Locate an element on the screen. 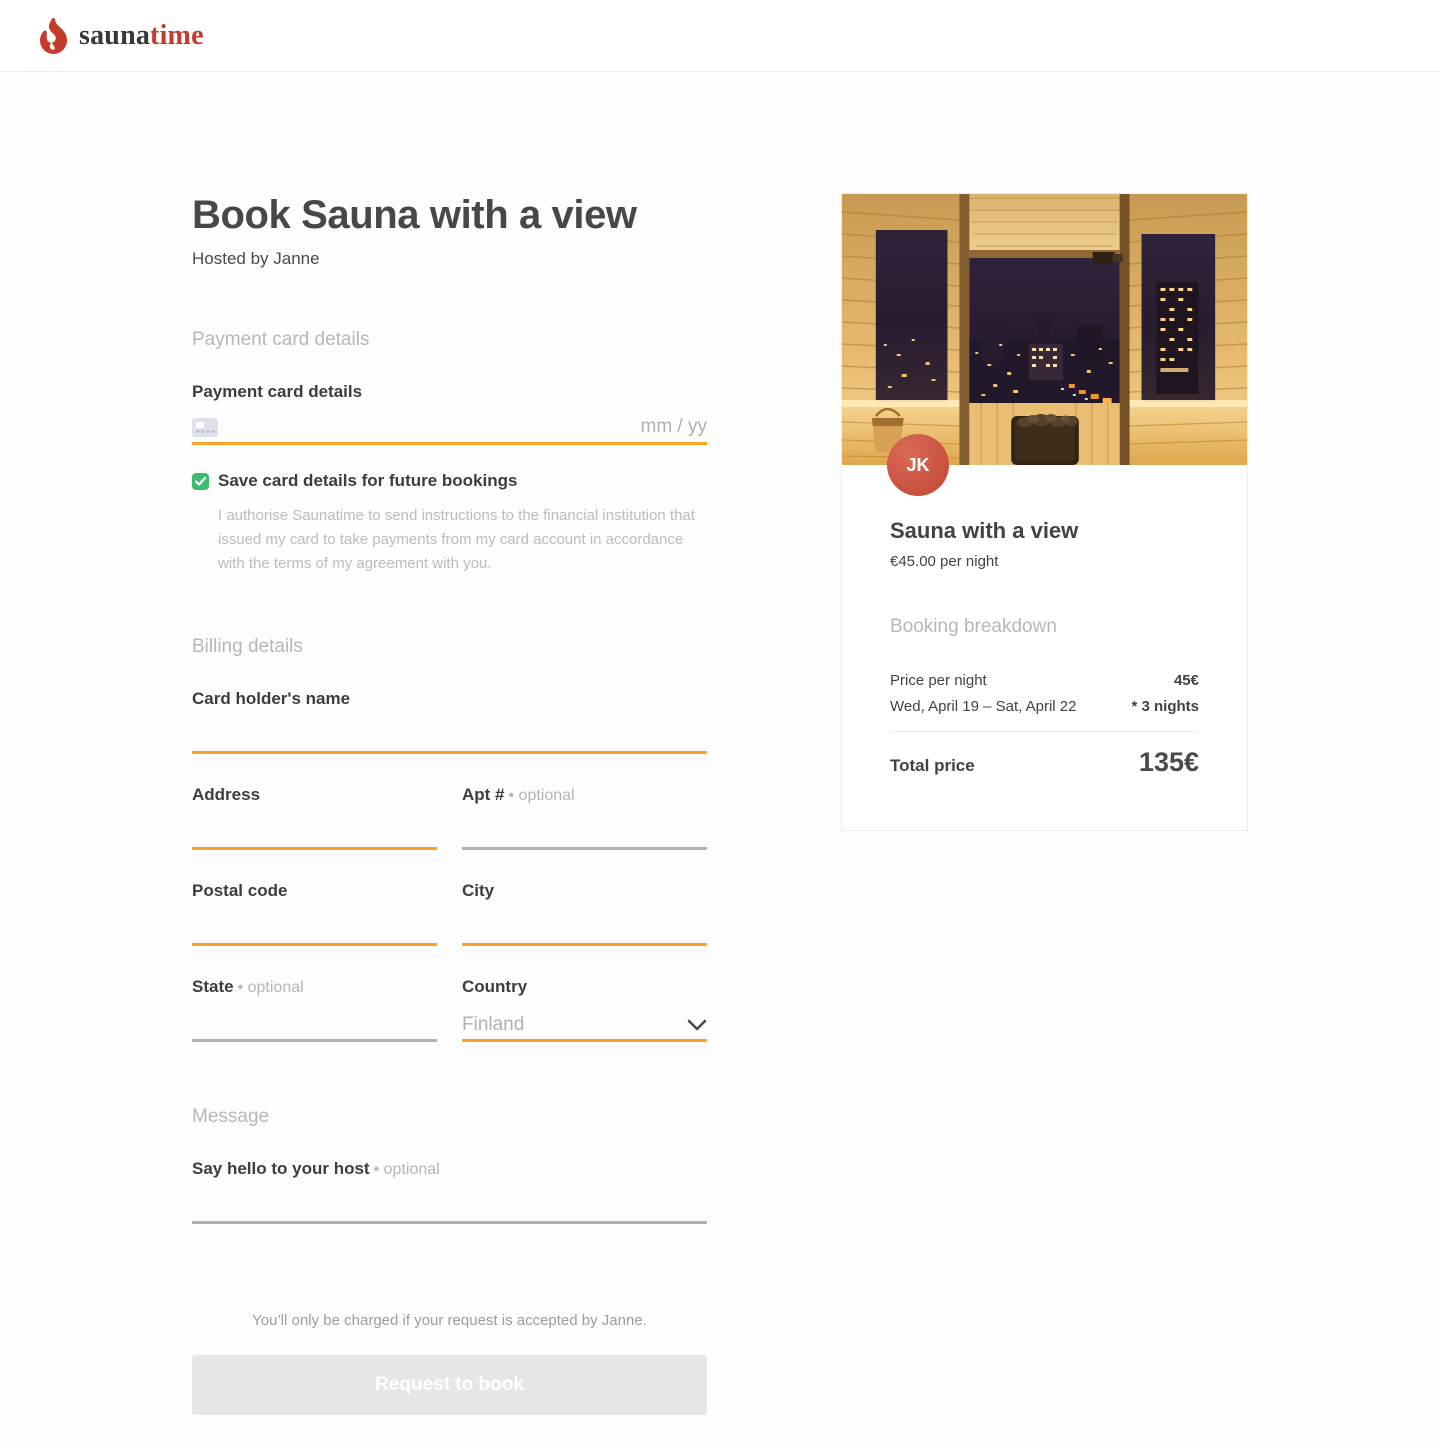 Image resolution: width=1440 pixels, height=1445 pixels. address-label: Address is located at coordinates (226, 794).